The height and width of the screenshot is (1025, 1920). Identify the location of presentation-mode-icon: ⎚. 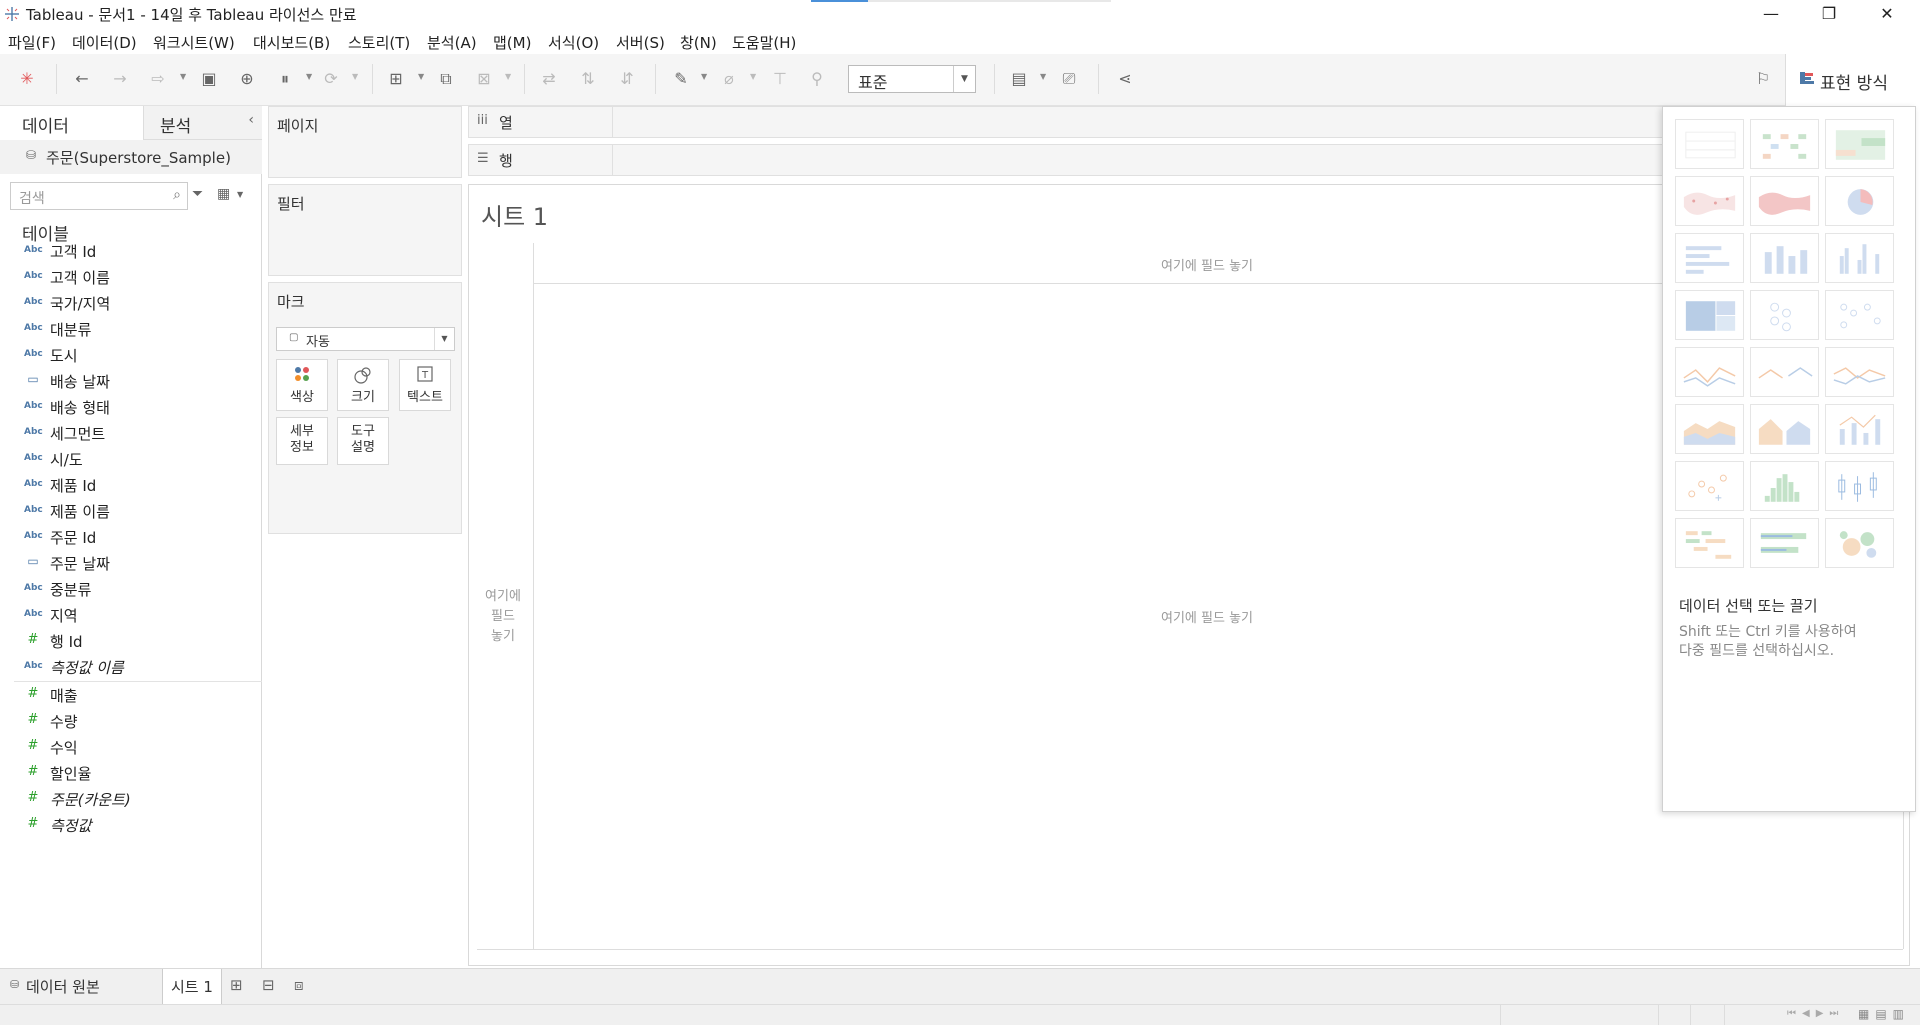
(1069, 79).